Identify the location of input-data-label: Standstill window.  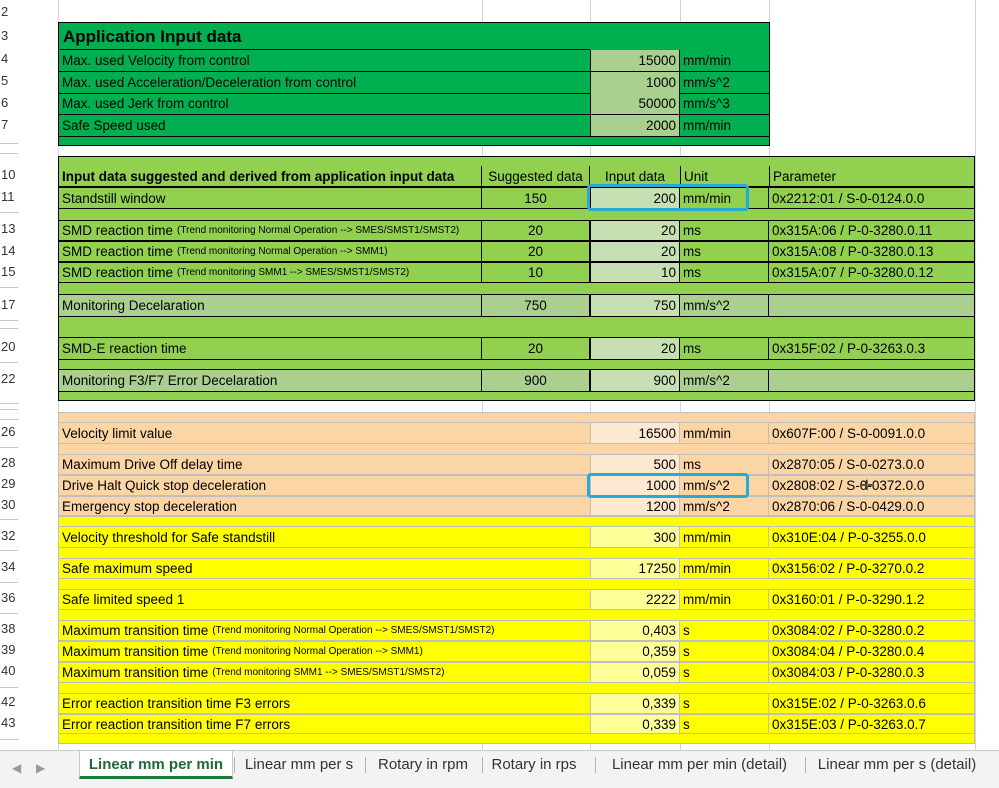
(270, 198).